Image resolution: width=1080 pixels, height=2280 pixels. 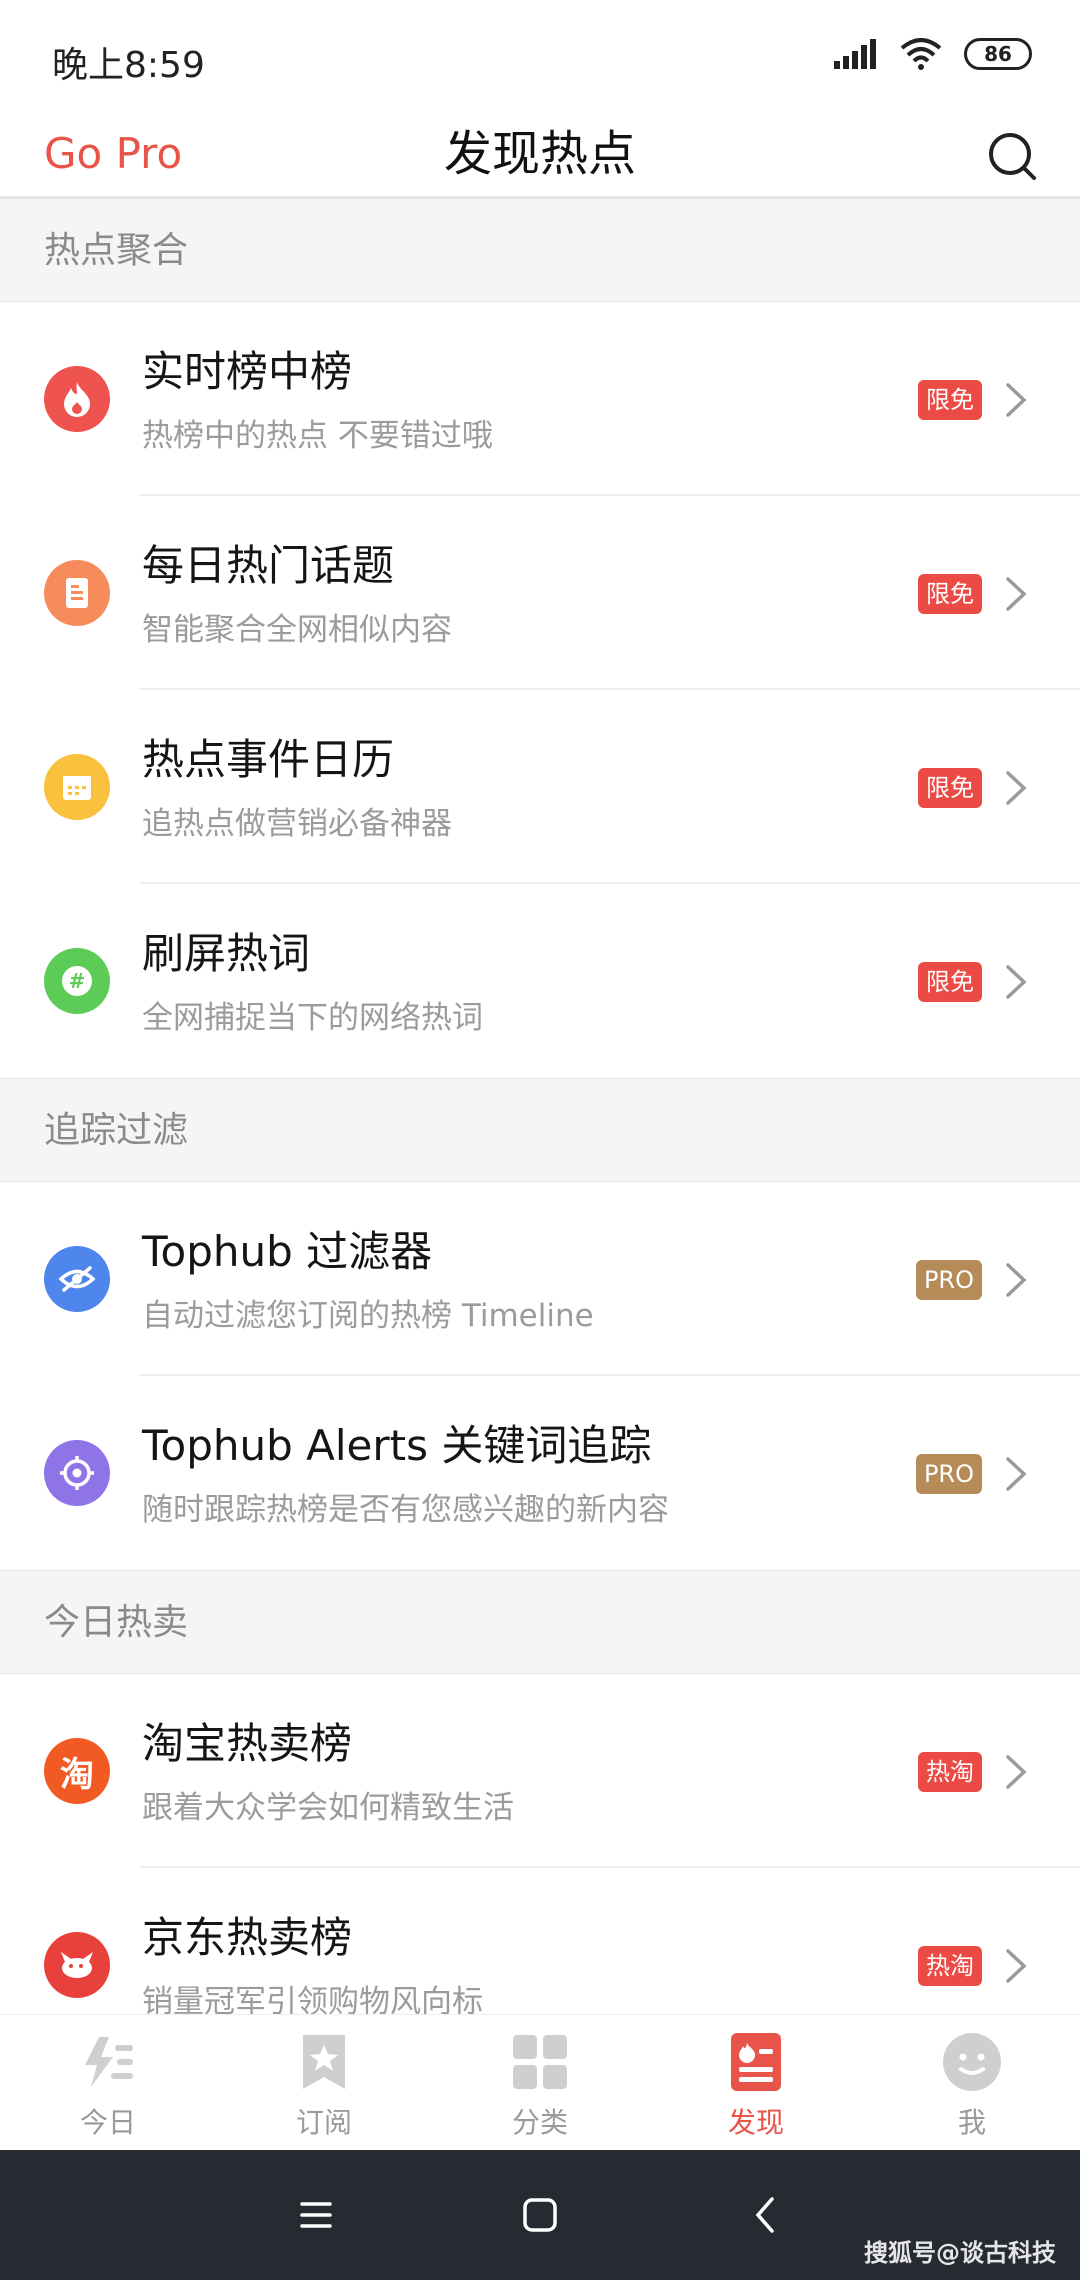 I want to click on status-icons: 86, so click(x=933, y=54).